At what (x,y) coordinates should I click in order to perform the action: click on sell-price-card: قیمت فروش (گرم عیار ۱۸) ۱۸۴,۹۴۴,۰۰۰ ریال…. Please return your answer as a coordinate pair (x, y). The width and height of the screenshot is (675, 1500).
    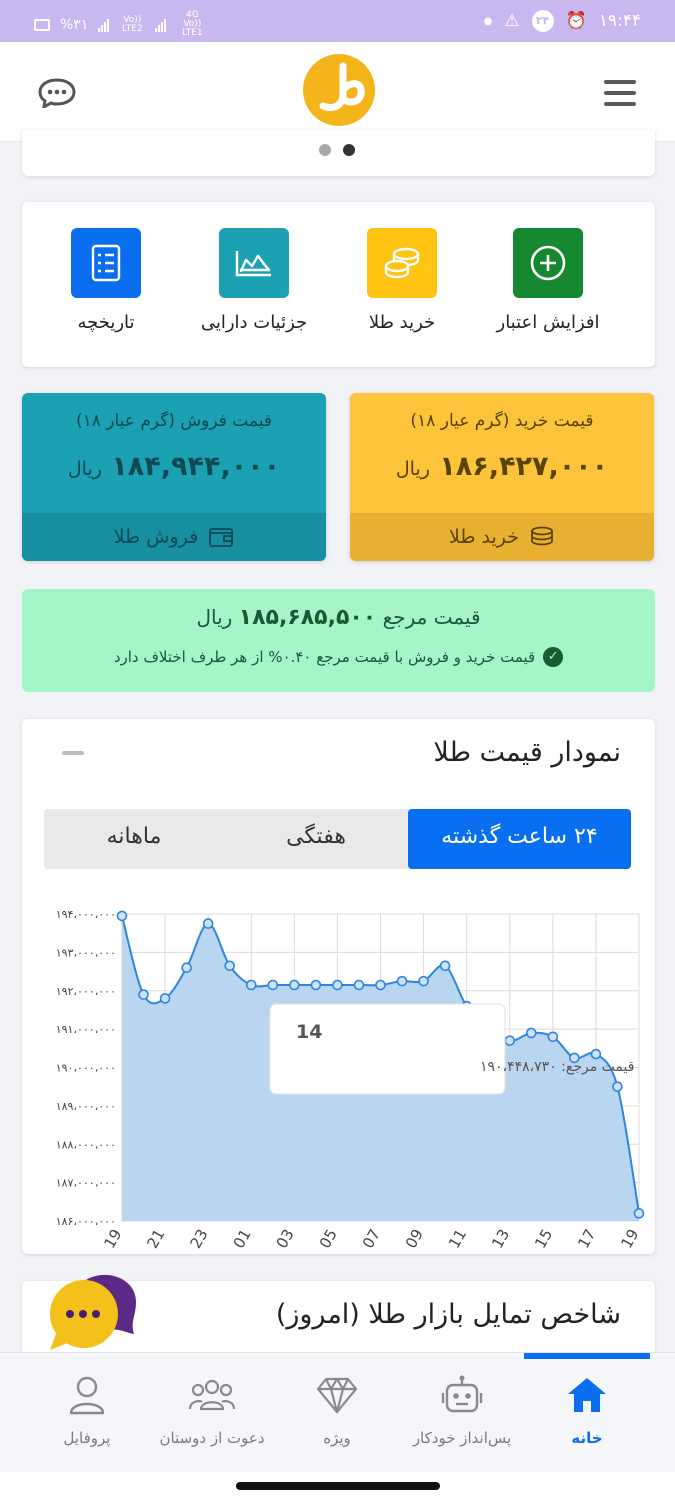
    Looking at the image, I should click on (174, 477).